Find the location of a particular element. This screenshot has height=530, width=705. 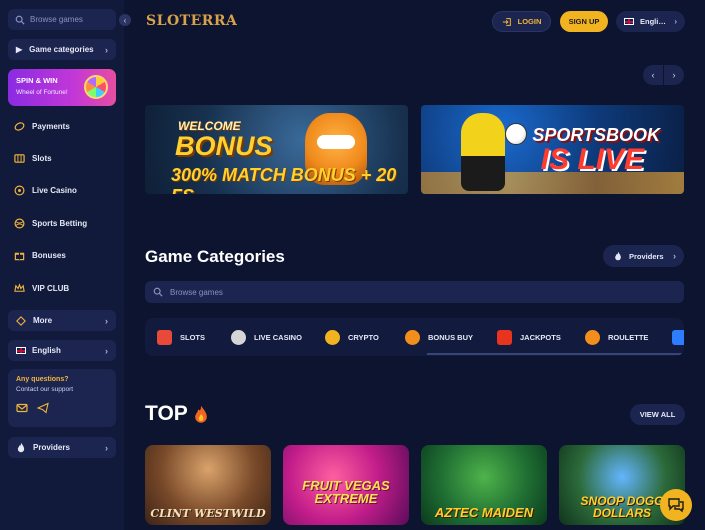

bonus-buy-icon is located at coordinates (412, 337).